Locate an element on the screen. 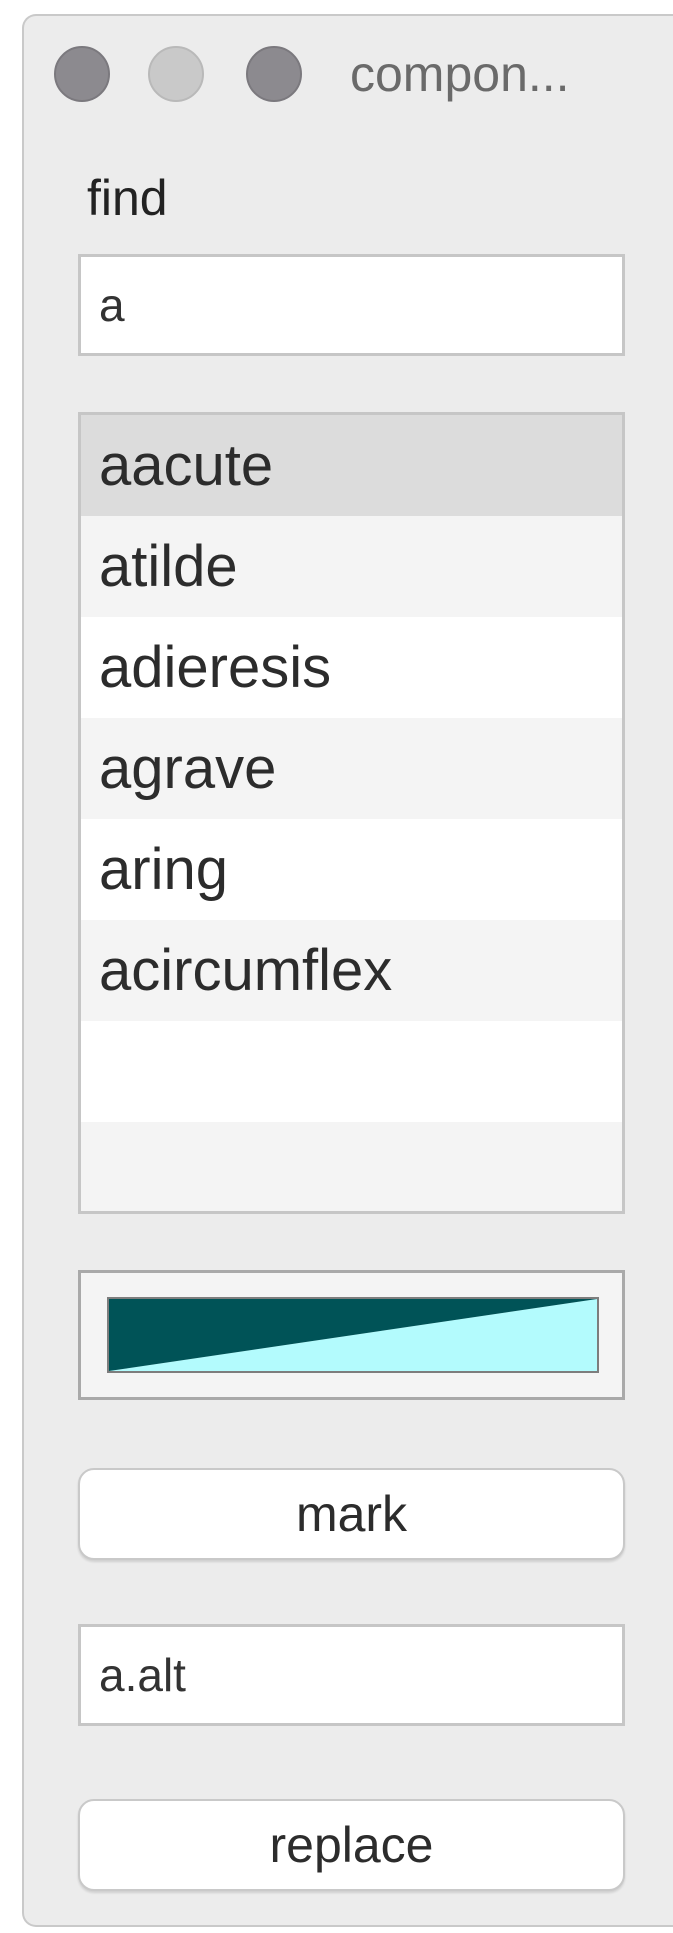  close-window-button is located at coordinates (82, 74).